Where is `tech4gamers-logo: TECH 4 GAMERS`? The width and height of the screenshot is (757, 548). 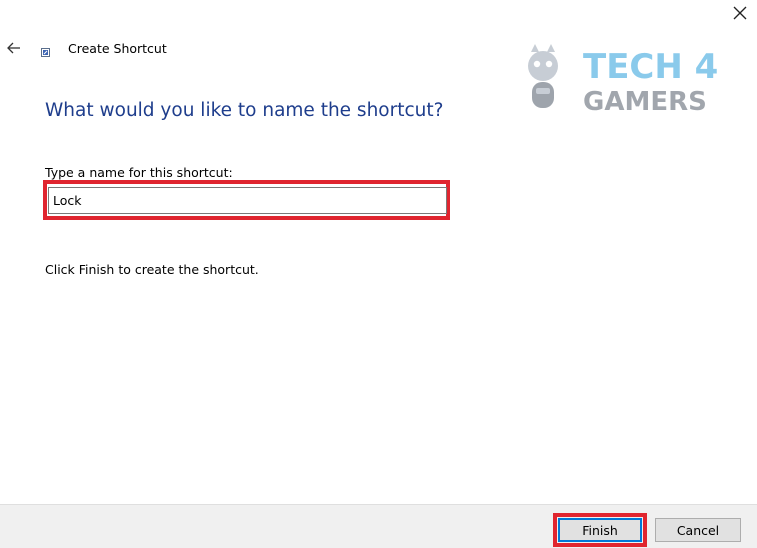 tech4gamers-logo: TECH 4 GAMERS is located at coordinates (623, 79).